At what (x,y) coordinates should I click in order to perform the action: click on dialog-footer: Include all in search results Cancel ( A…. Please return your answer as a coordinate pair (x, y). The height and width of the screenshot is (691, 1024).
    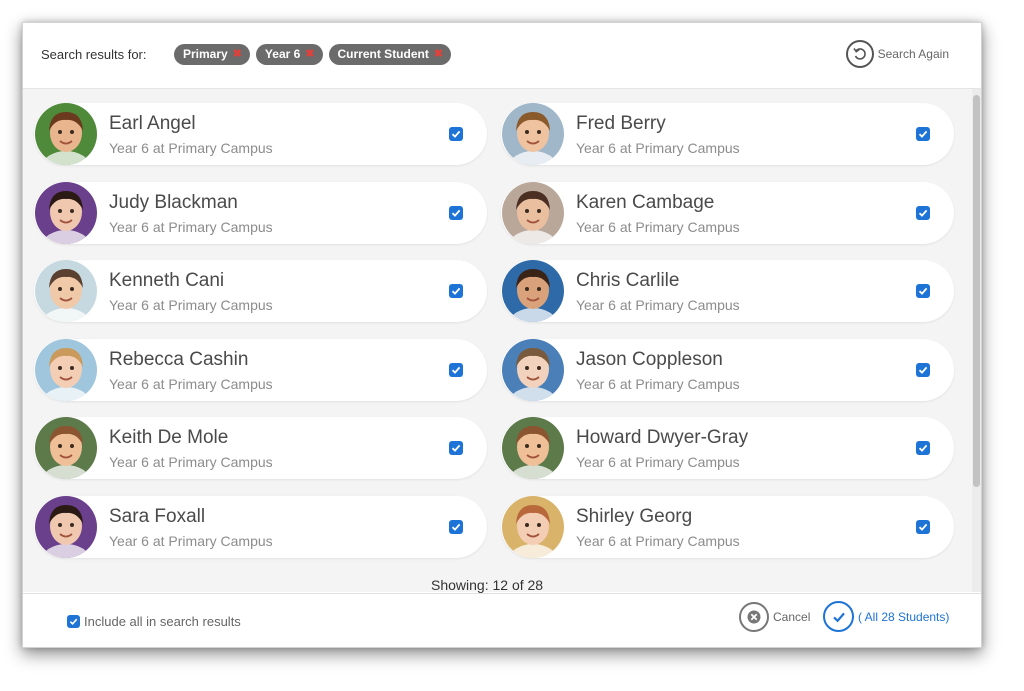
    Looking at the image, I should click on (502, 620).